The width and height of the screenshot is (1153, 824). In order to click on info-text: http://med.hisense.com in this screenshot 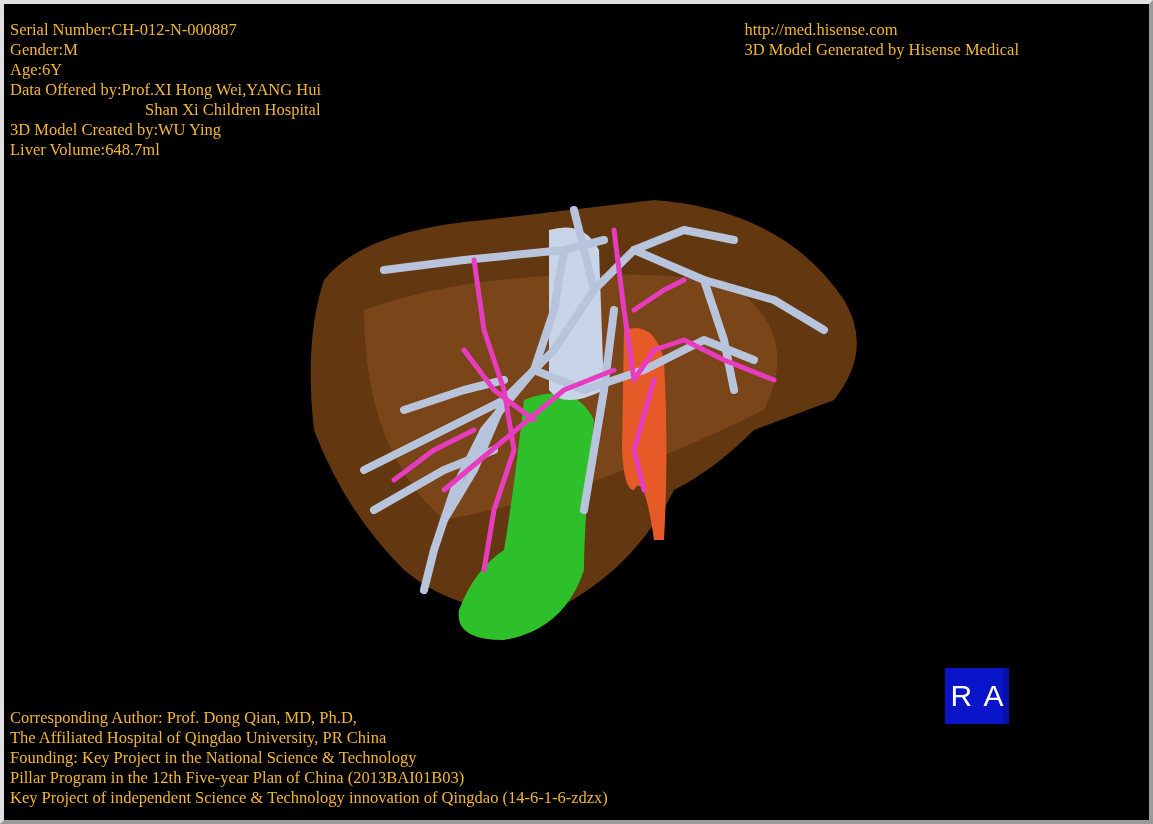, I will do `click(821, 30)`.